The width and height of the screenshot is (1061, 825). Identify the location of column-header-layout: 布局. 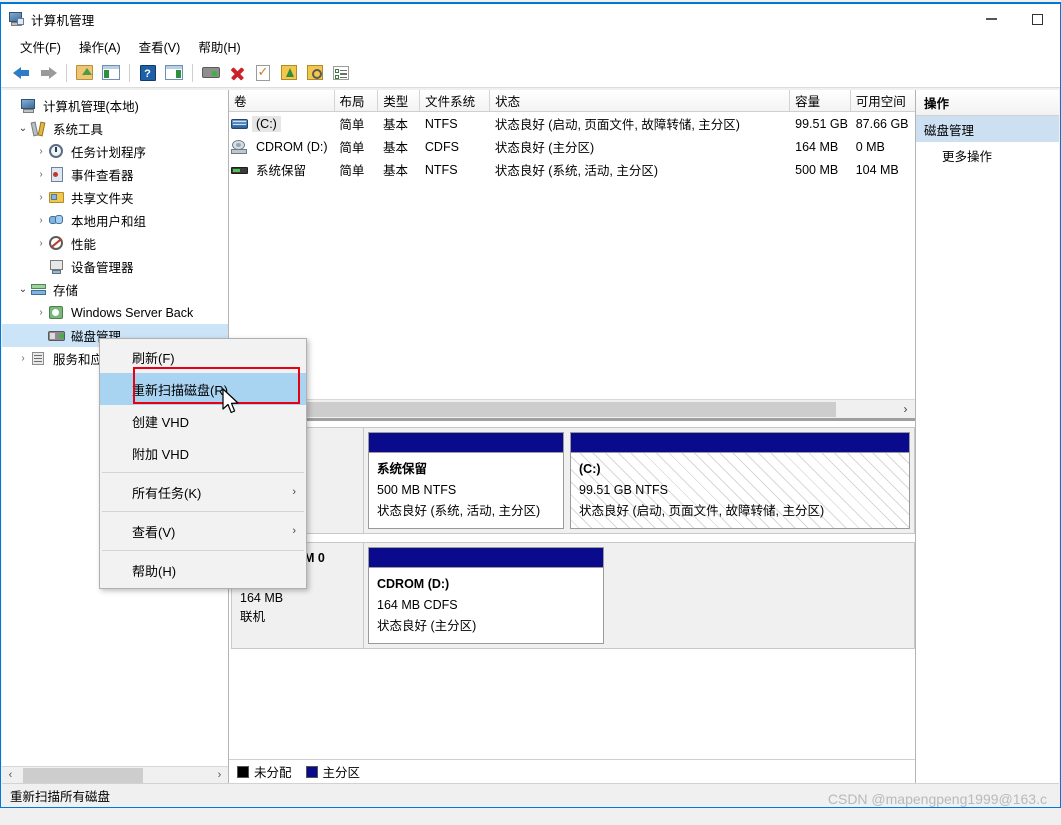
(356, 100).